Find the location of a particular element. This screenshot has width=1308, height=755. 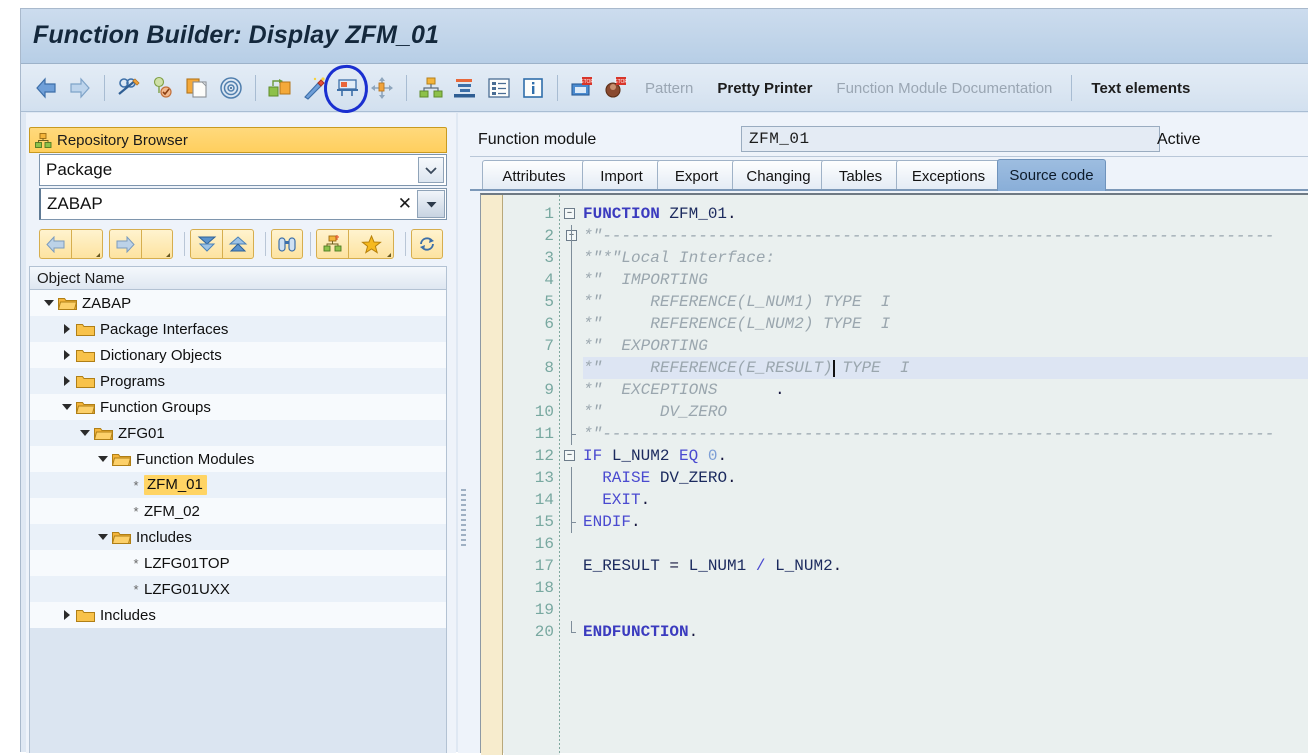

wand-icon is located at coordinates (314, 88).